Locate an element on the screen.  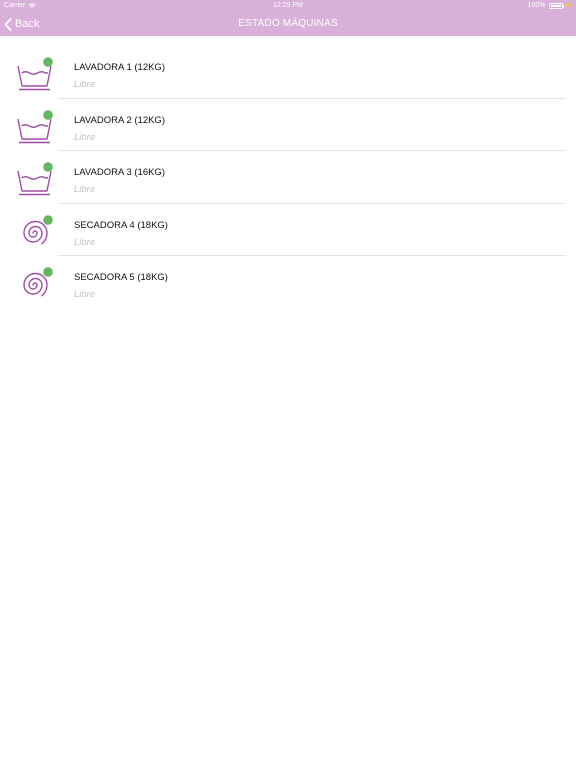
charging-icon: ⚡ is located at coordinates (568, 6).